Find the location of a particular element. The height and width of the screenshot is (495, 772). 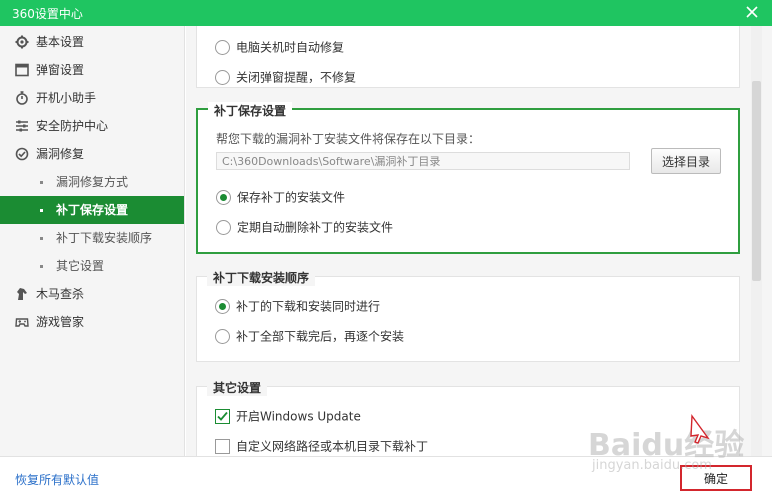

ok-button: 确定 is located at coordinates (716, 478).